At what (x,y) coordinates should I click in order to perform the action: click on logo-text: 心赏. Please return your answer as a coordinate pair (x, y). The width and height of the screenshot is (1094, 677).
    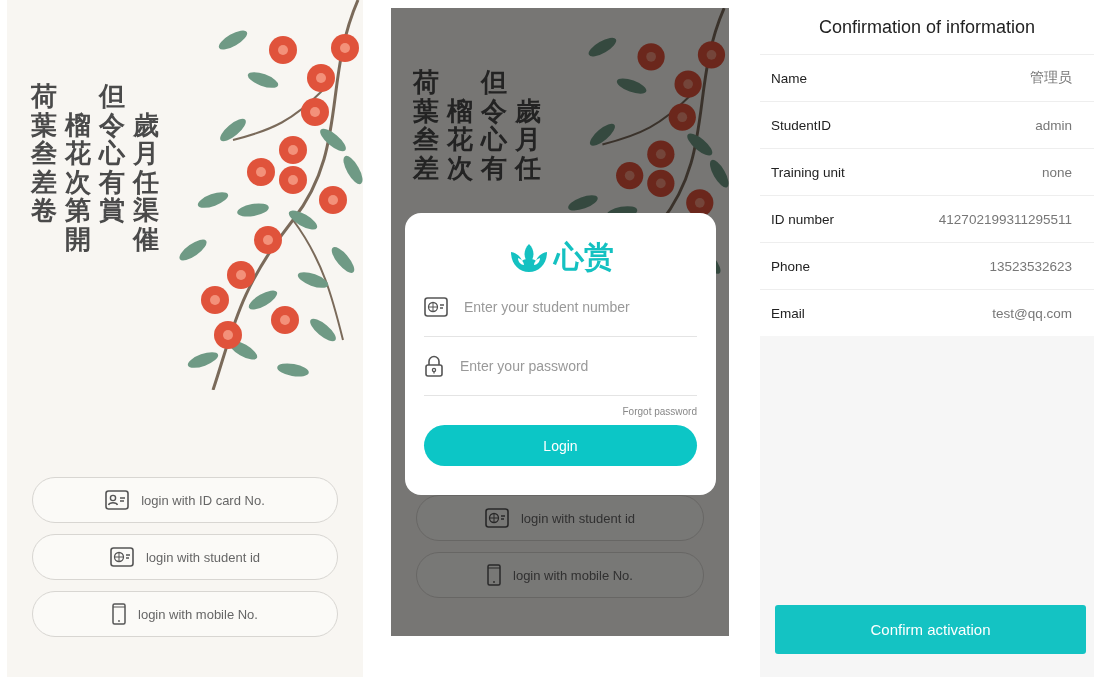
    Looking at the image, I should click on (583, 257).